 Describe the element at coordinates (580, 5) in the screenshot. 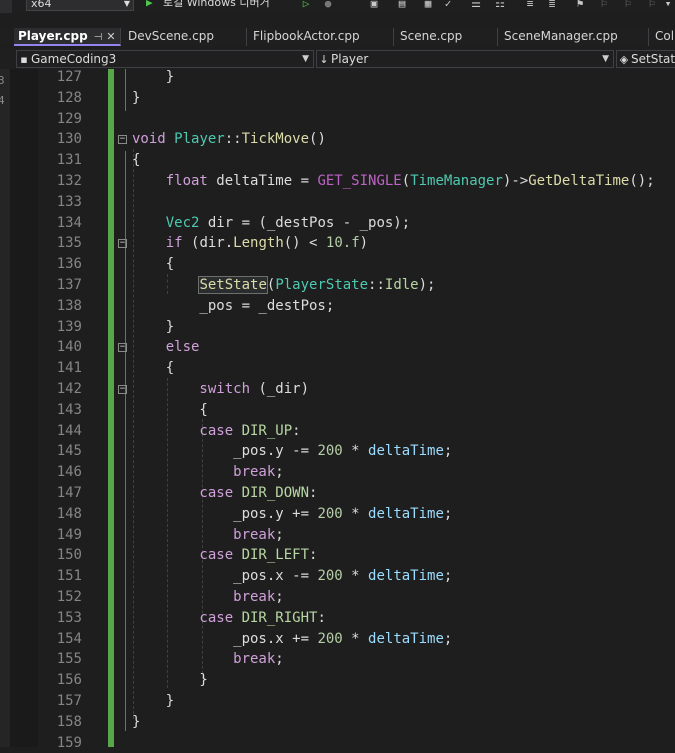

I see `bookmark-icon: ⚑` at that location.